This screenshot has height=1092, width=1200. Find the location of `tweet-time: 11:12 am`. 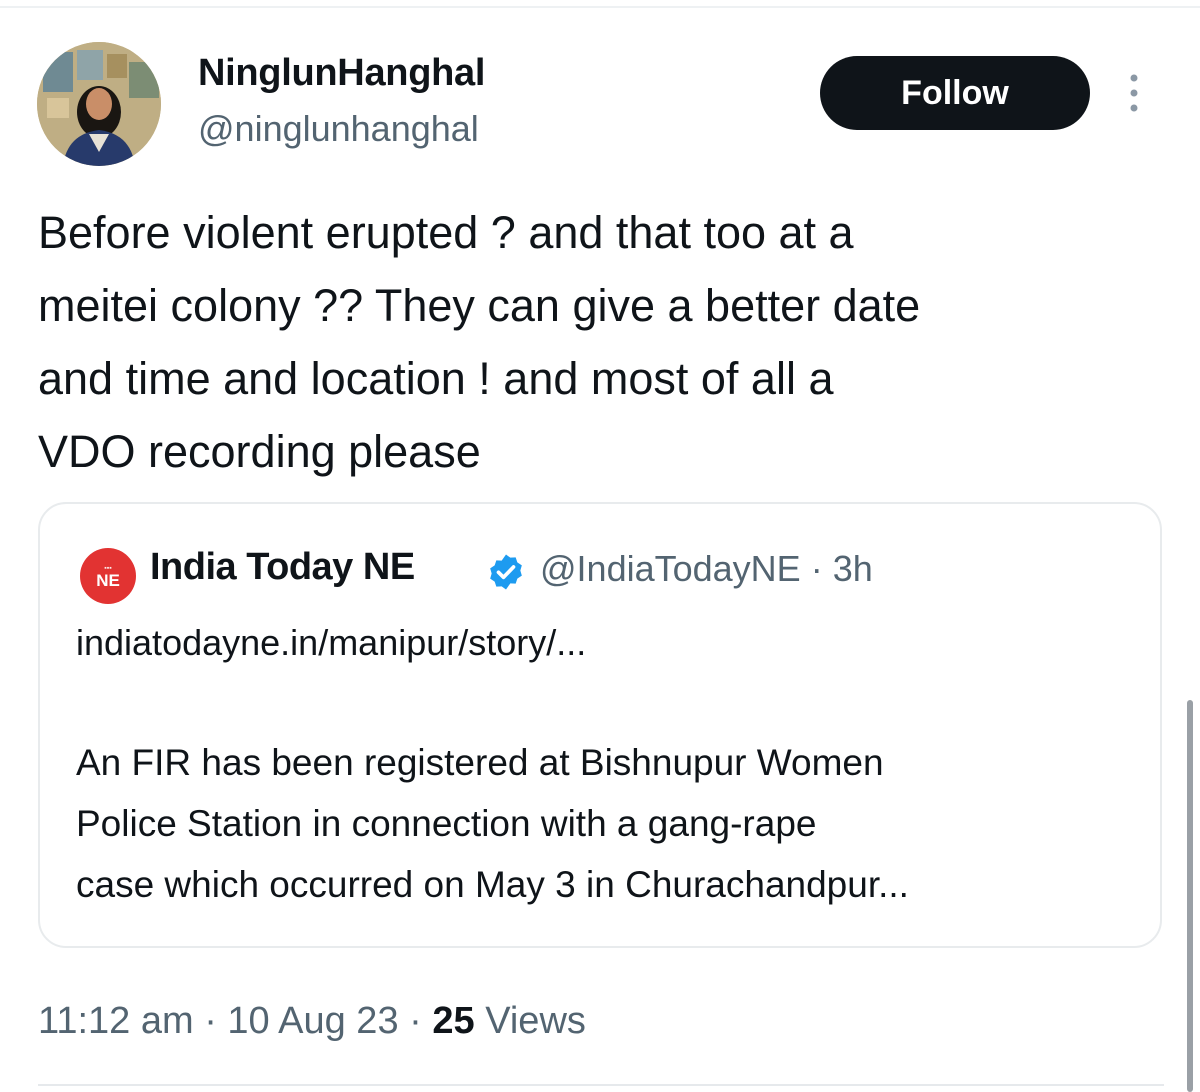

tweet-time: 11:12 am is located at coordinates (116, 1021).